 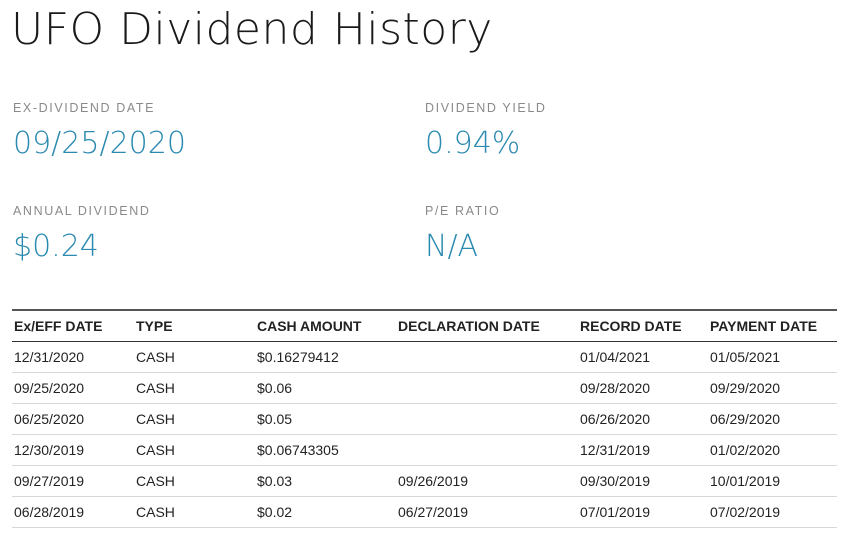 I want to click on cell-record-date: 01/04/2021, so click(x=643, y=357).